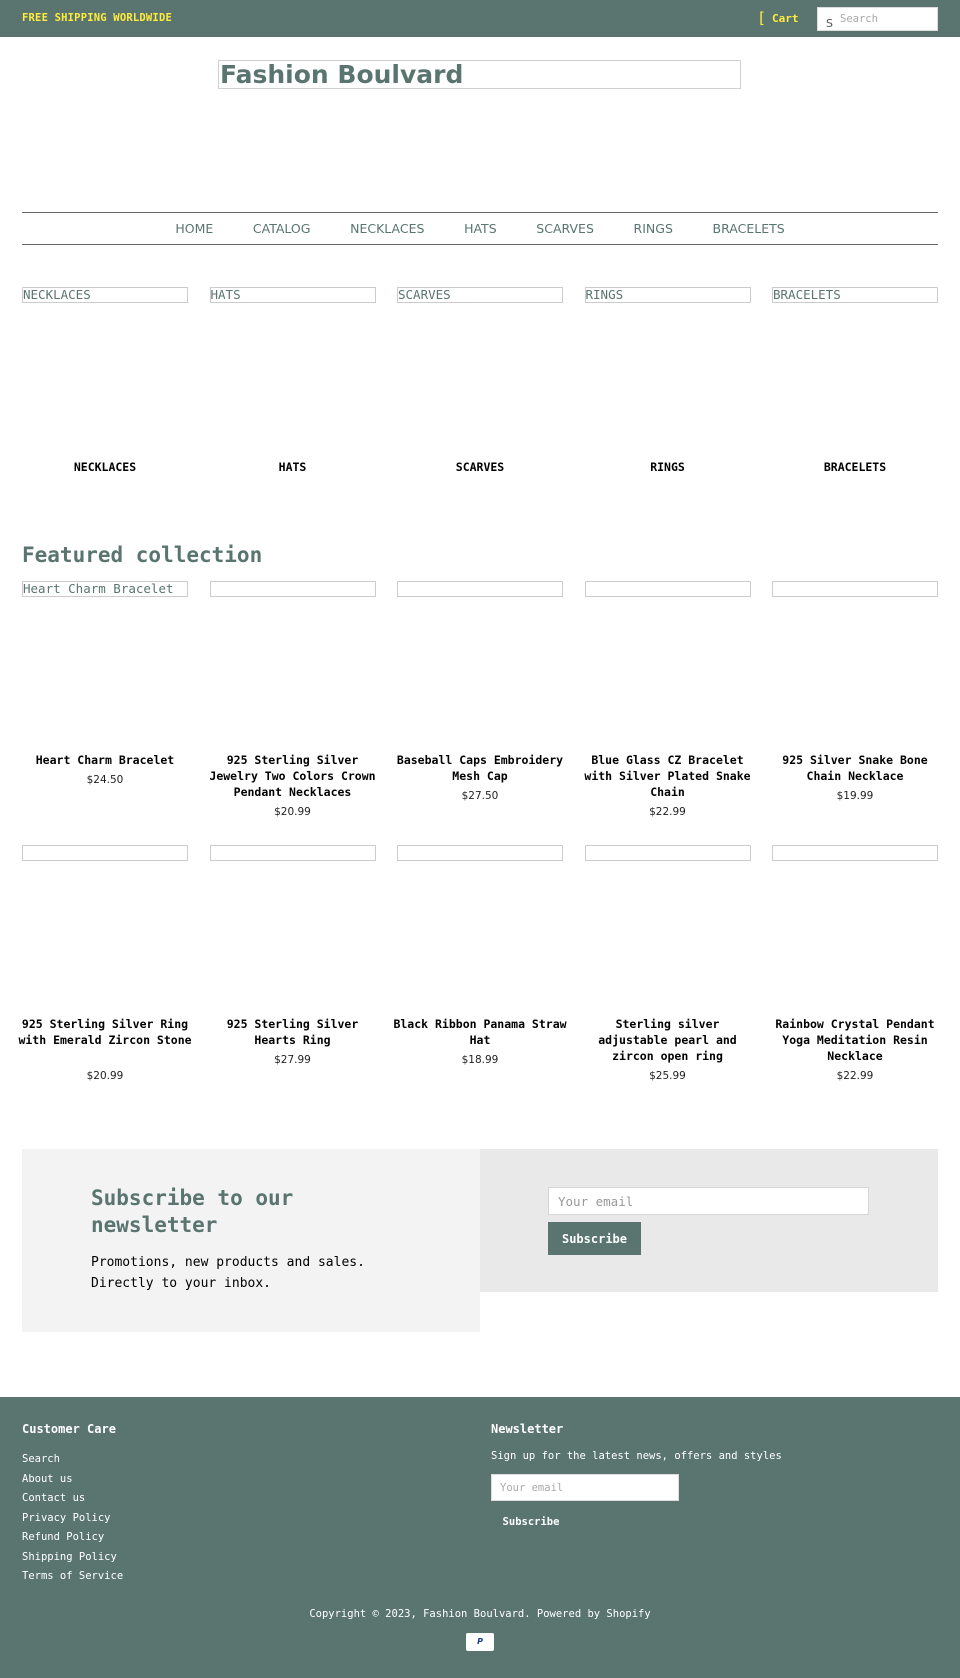 The image size is (960, 1678). What do you see at coordinates (480, 955) in the screenshot?
I see `product-card: Black Ribbon Panama Straw Hat $18.99` at bounding box center [480, 955].